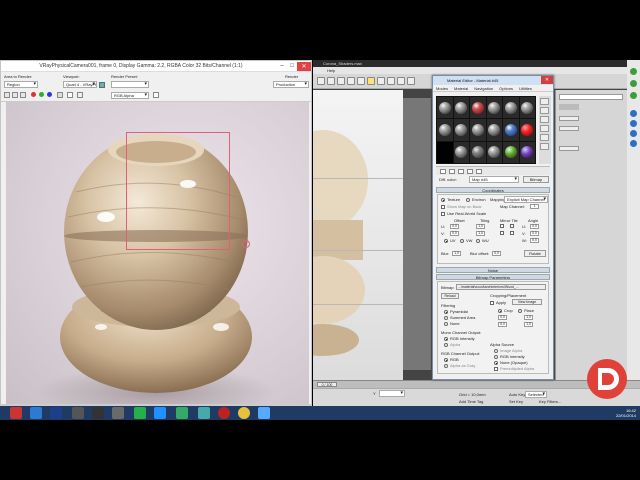  What do you see at coordinates (500, 311) in the screenshot?
I see `crop-radio` at bounding box center [500, 311].